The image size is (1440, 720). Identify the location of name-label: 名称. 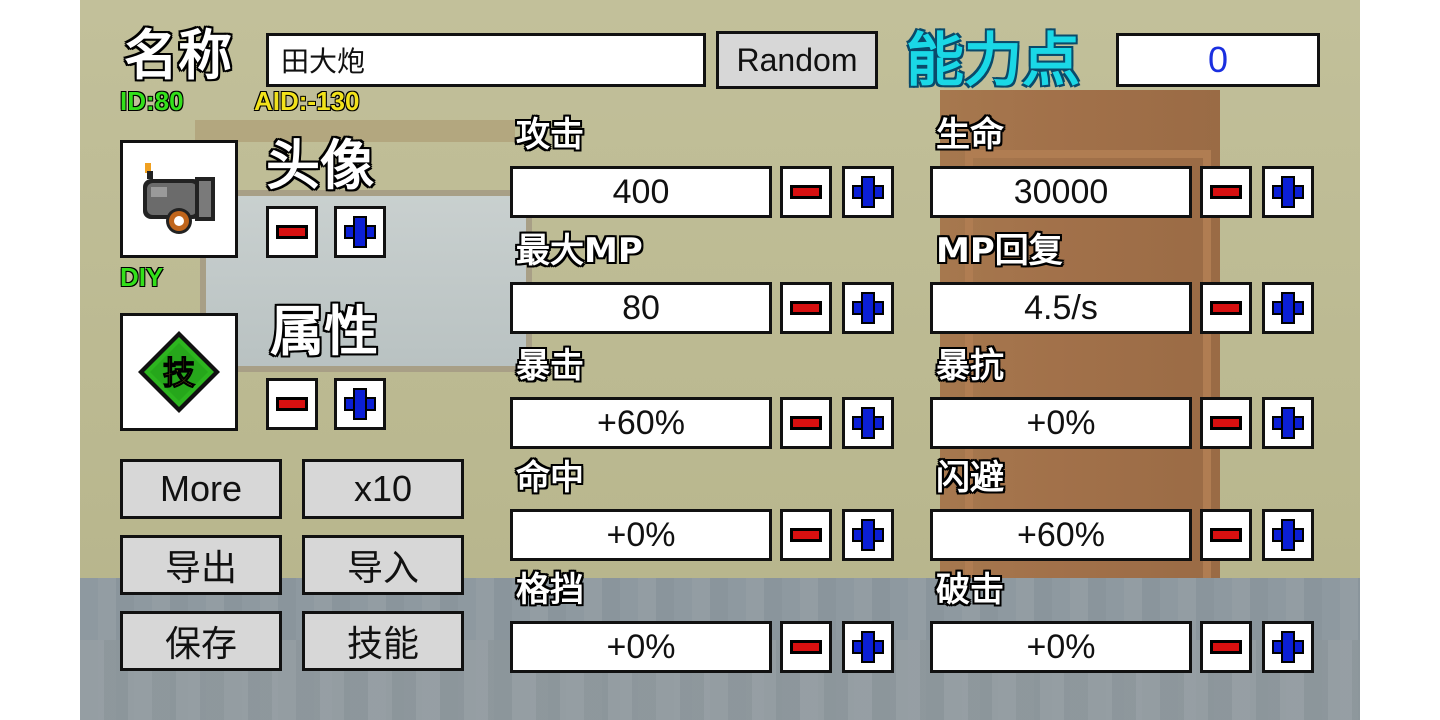
(178, 55).